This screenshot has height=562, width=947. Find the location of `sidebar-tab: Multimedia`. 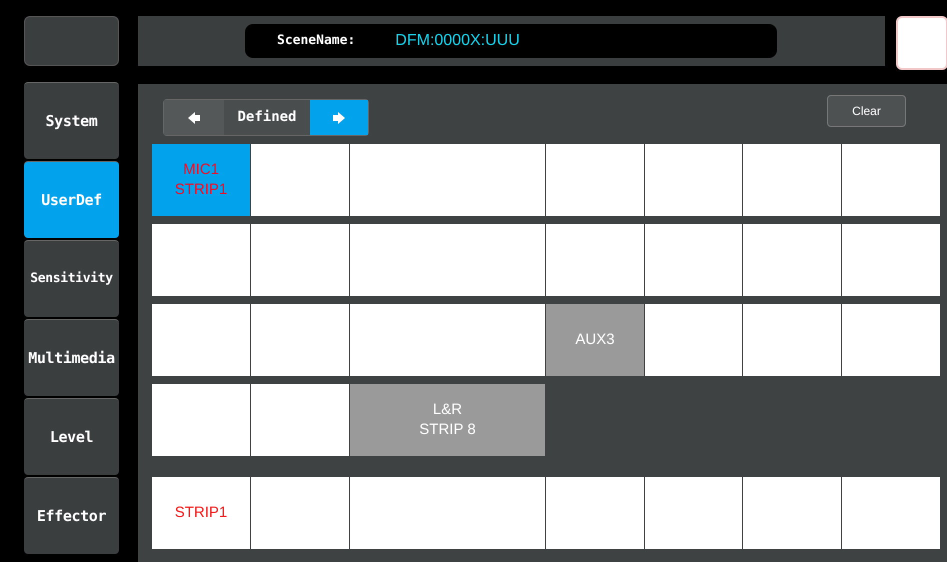

sidebar-tab: Multimedia is located at coordinates (71, 357).